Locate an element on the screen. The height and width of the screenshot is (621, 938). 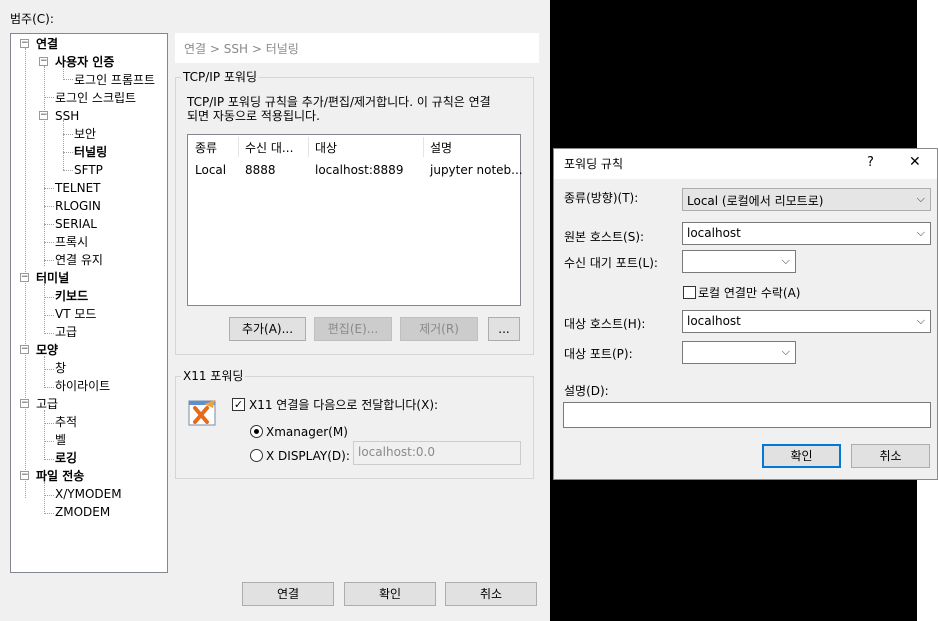
tcpip-description-line2: 되면 자동으로 적용됩니다. is located at coordinates (253, 116).